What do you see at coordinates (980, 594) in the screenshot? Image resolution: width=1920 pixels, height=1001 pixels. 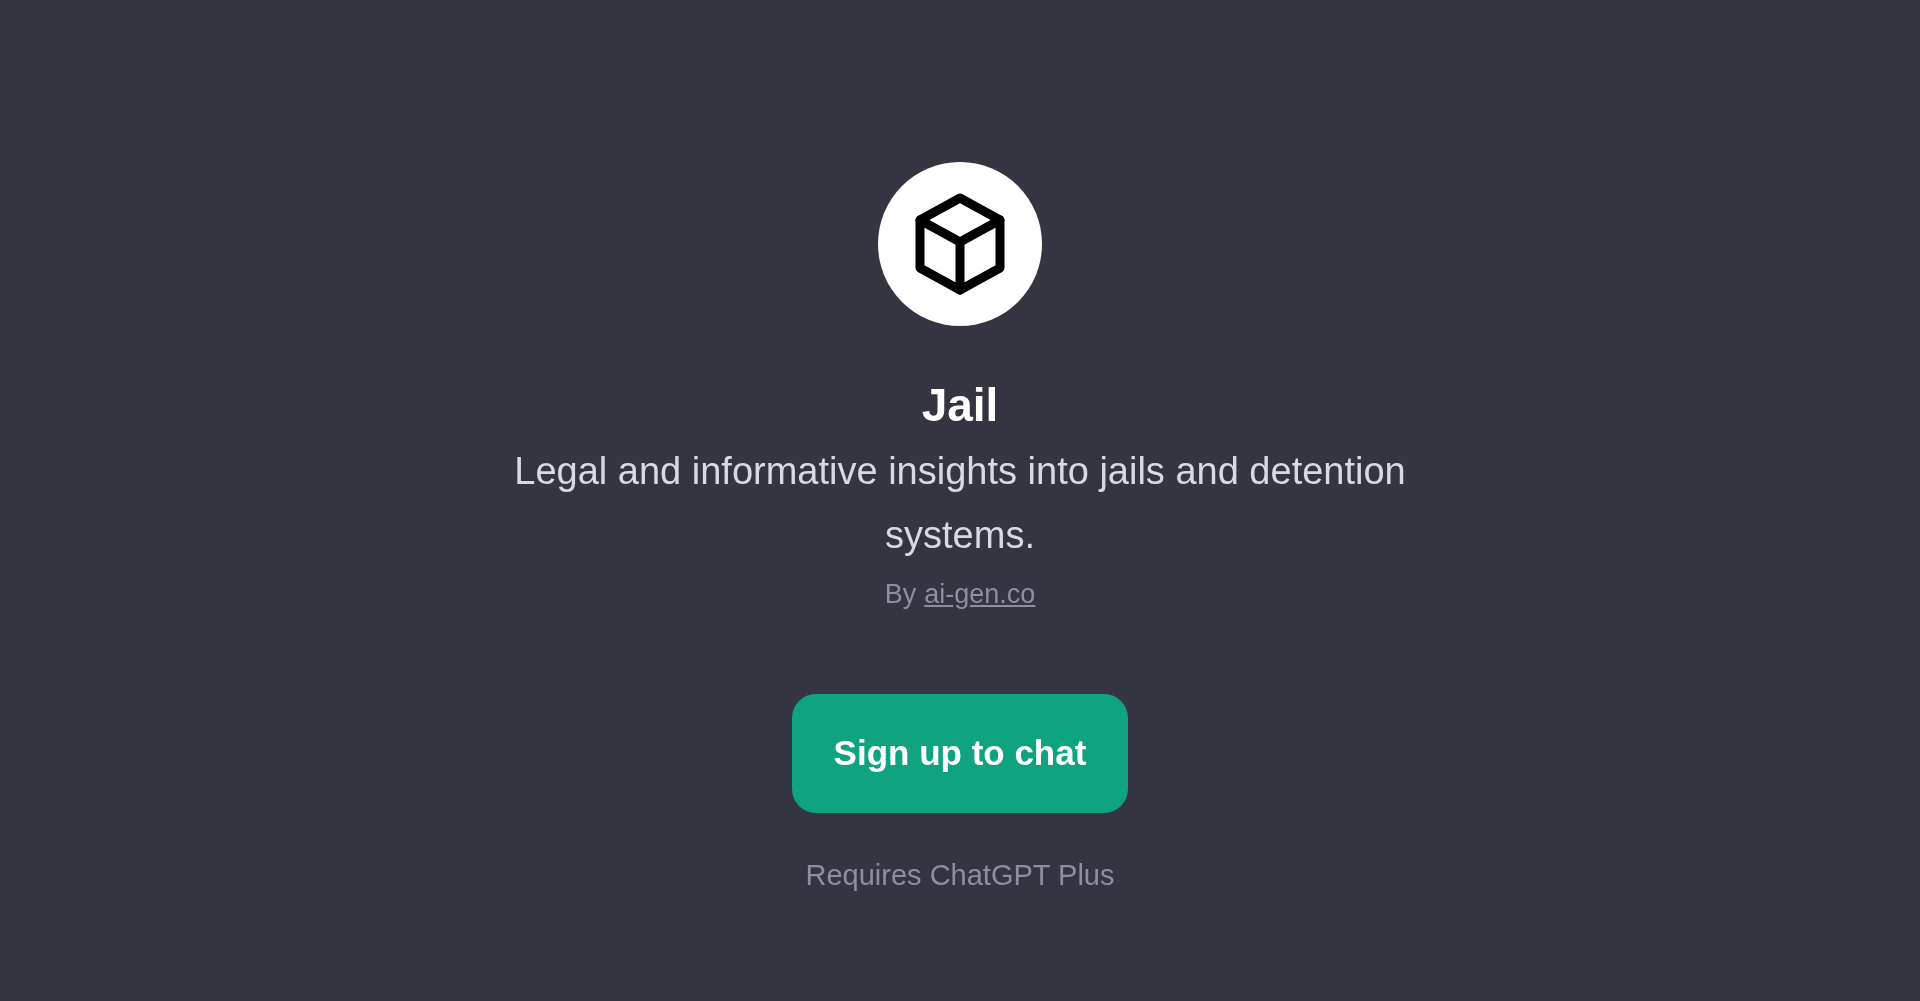 I see `author-link: ai-gen.co` at bounding box center [980, 594].